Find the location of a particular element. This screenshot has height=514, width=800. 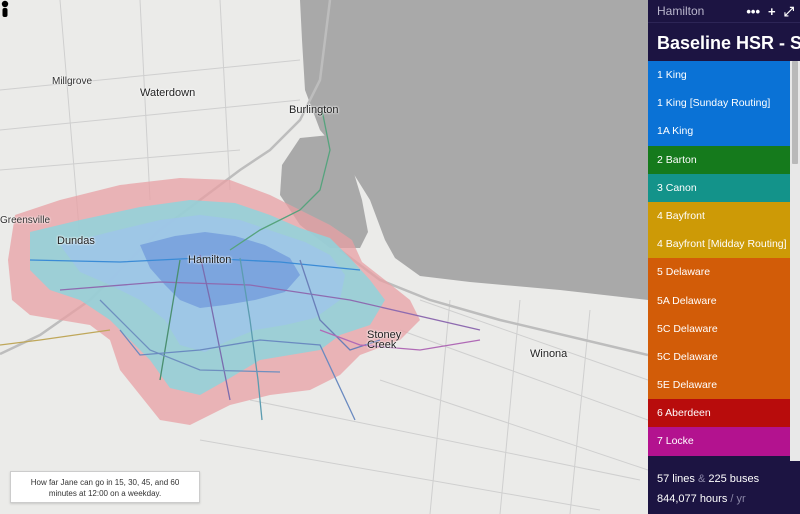

line-item: 3 Canon is located at coordinates (719, 187).